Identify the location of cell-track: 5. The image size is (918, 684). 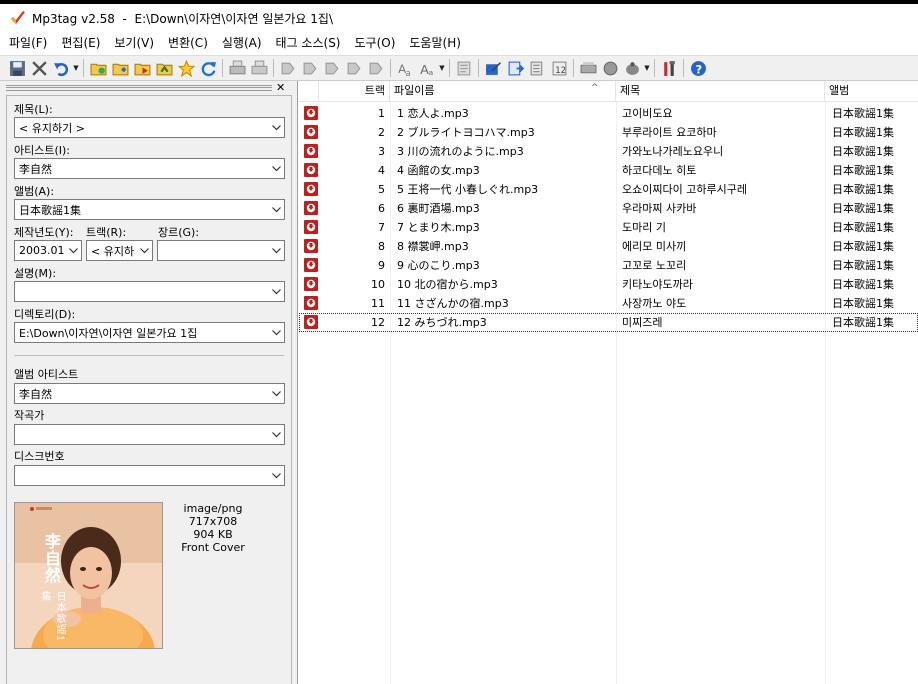
(381, 189).